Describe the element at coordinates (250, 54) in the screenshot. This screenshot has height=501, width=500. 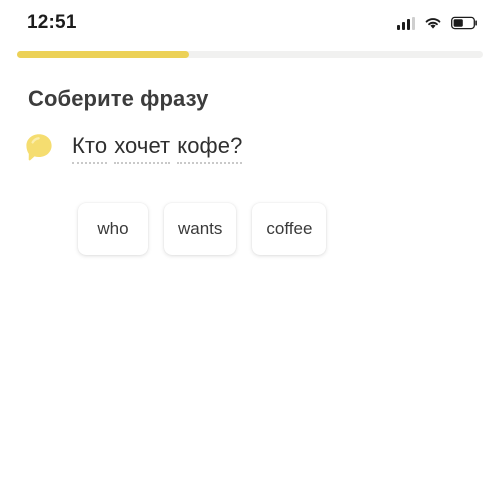
I see `lesson-progress-bar` at that location.